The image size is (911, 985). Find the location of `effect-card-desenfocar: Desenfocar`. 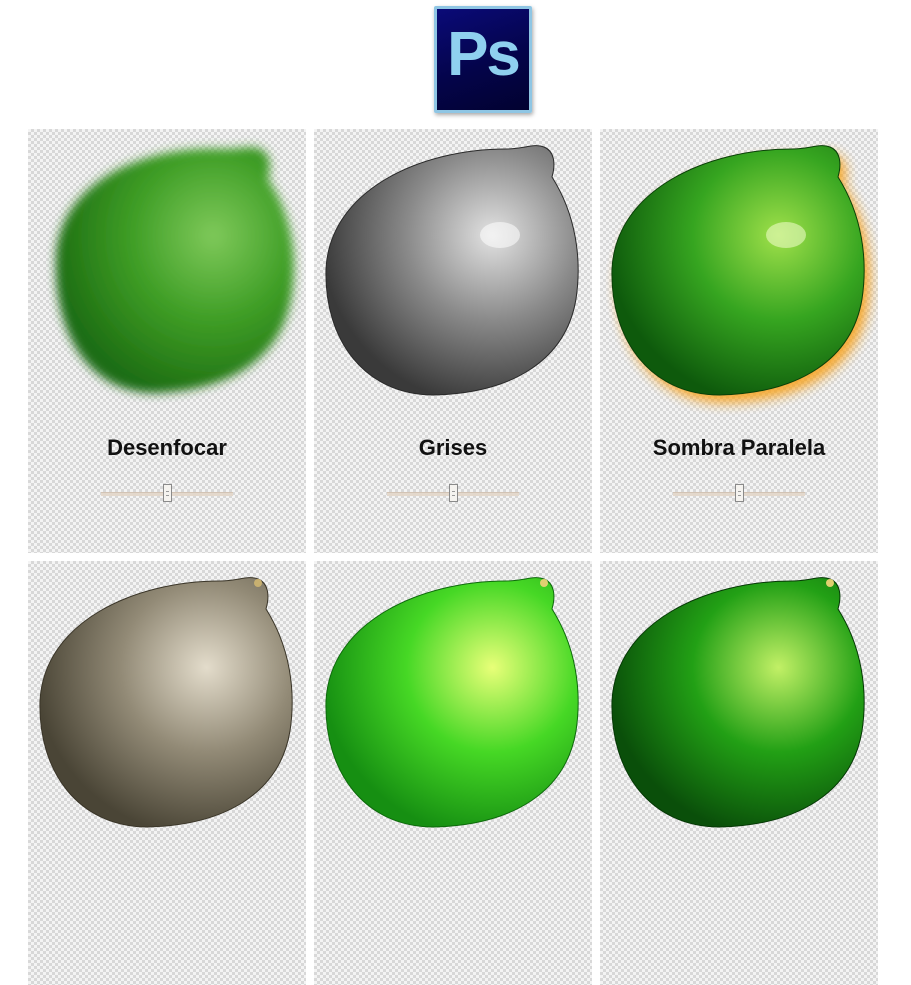

effect-card-desenfocar: Desenfocar is located at coordinates (167, 341).